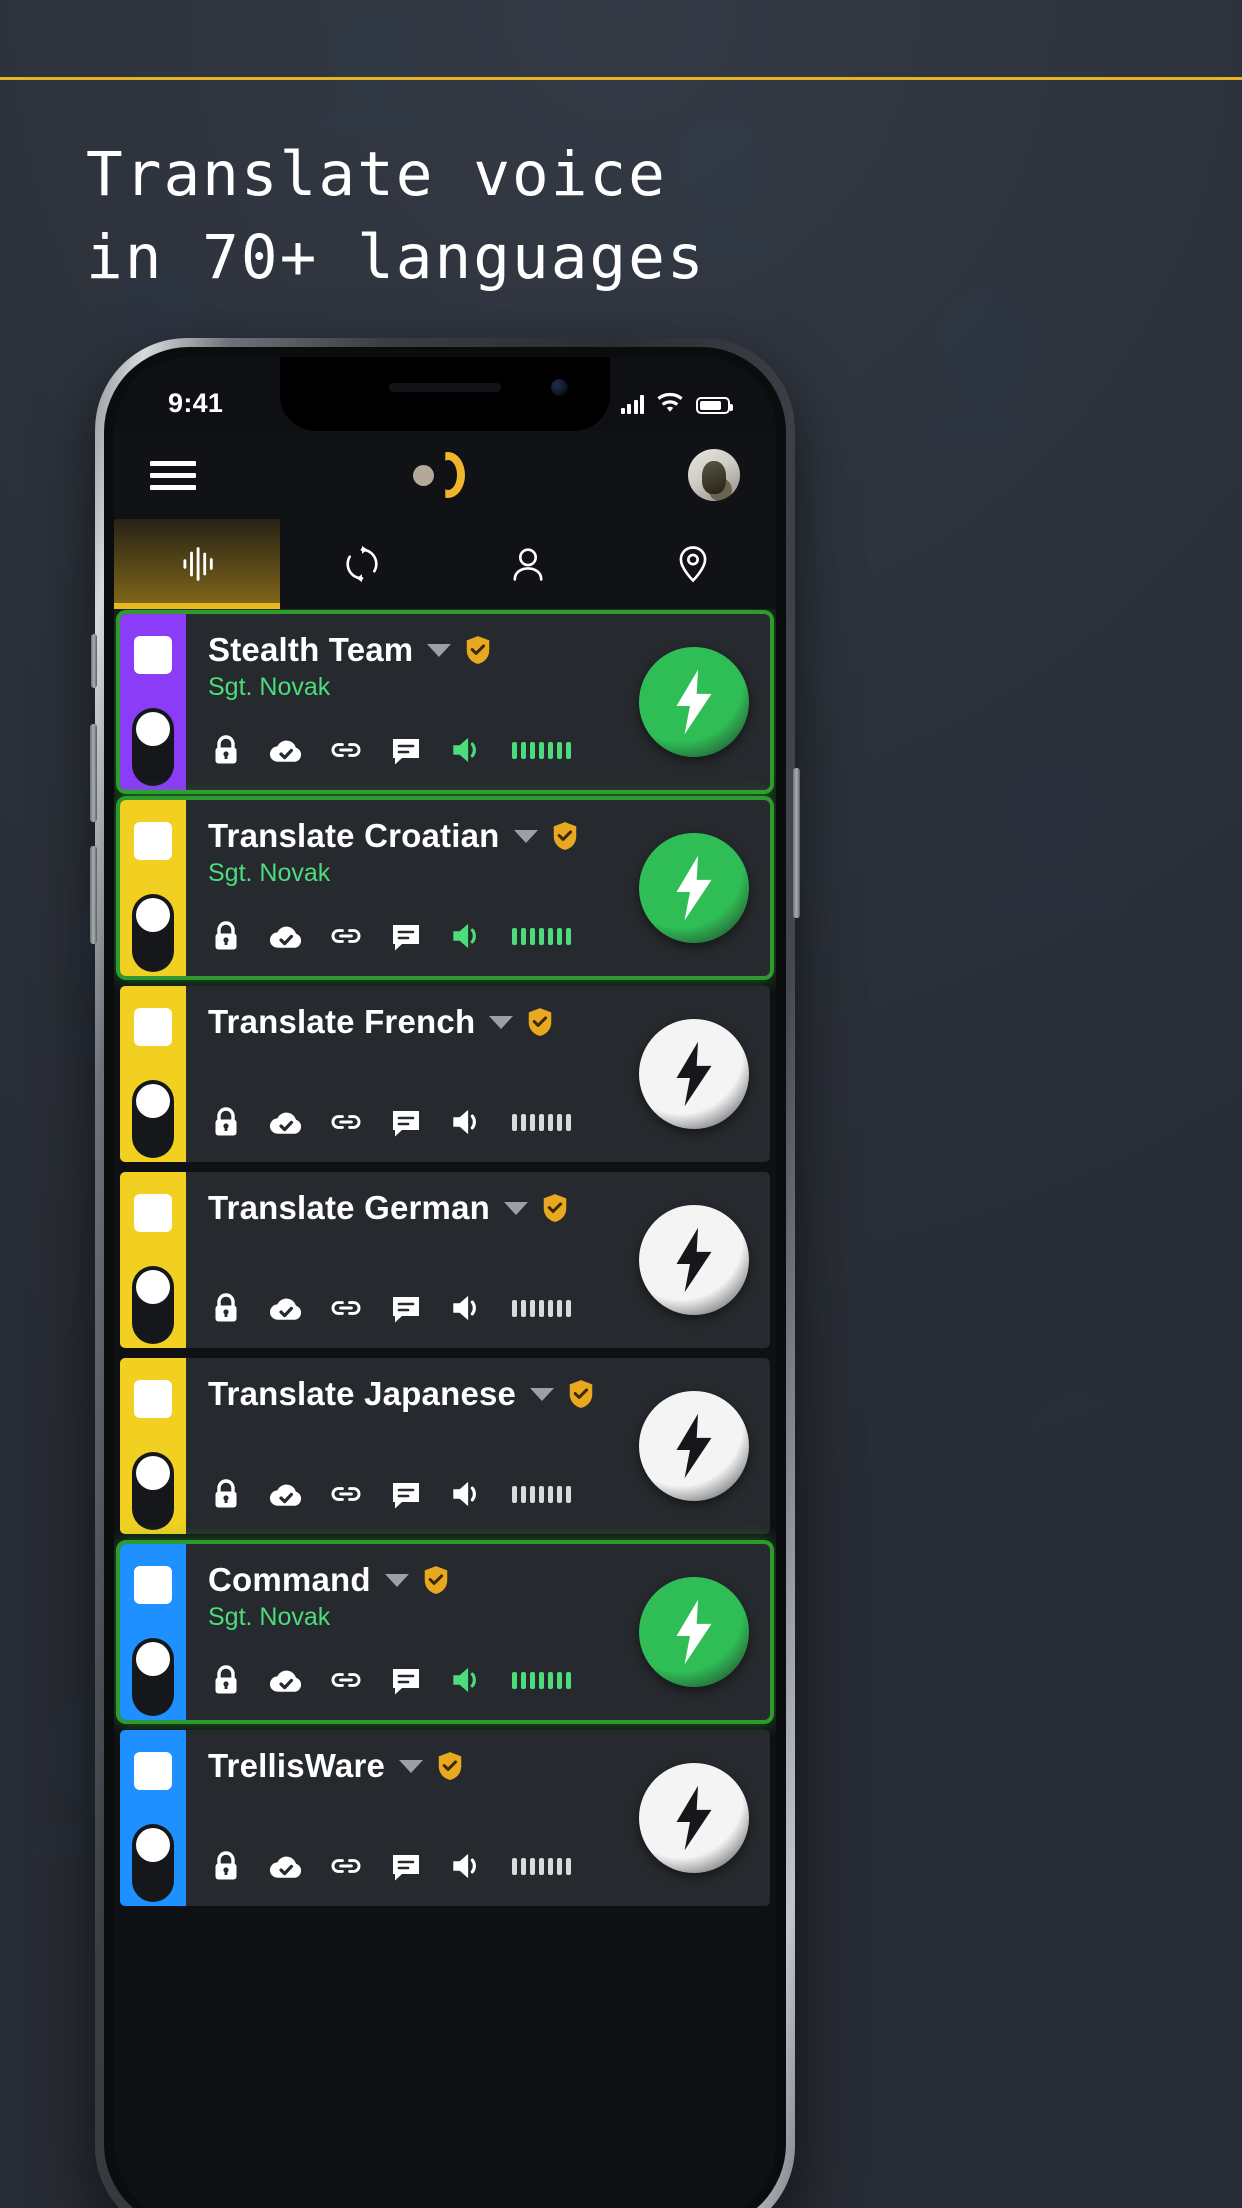  Describe the element at coordinates (714, 475) in the screenshot. I see `avatar` at that location.